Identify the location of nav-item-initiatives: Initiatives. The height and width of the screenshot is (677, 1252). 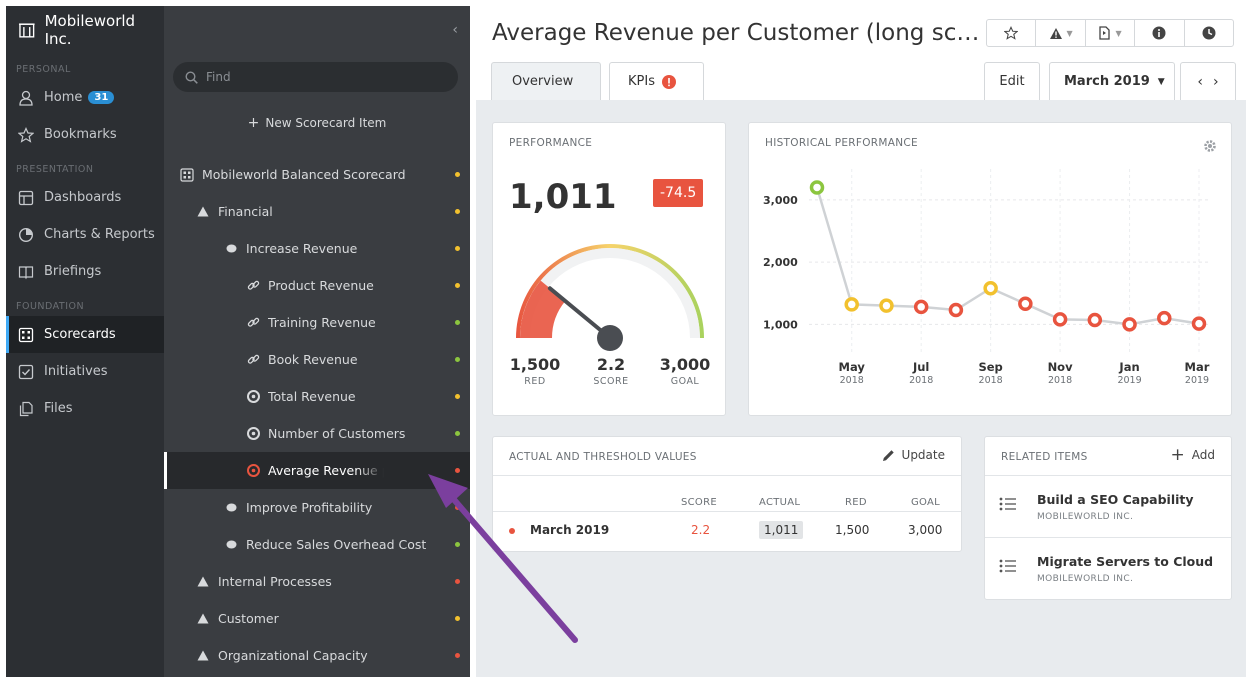
(85, 371).